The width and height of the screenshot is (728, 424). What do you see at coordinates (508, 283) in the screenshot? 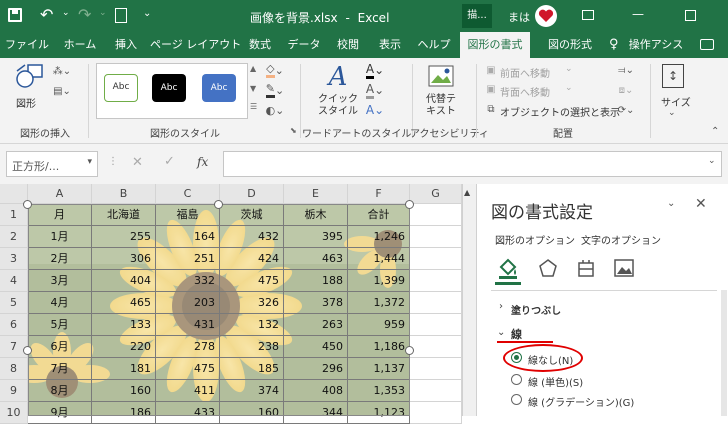
I see `active-tab-underline` at bounding box center [508, 283].